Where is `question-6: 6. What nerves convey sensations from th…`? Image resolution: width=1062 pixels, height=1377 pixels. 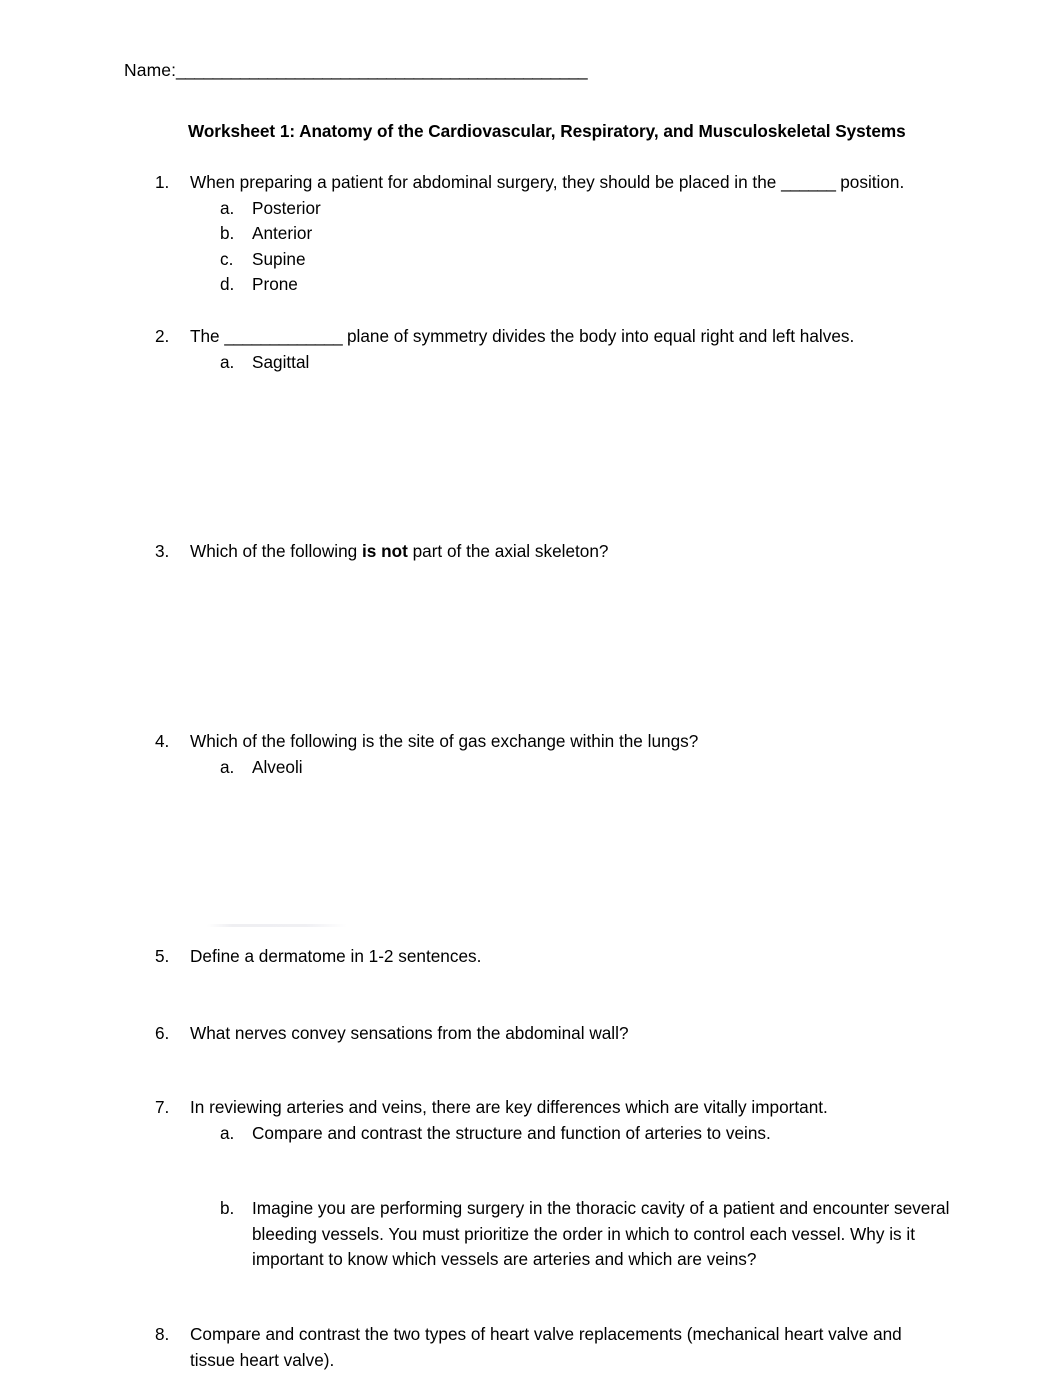 question-6: 6. What nerves convey sensations from th… is located at coordinates (550, 1034).